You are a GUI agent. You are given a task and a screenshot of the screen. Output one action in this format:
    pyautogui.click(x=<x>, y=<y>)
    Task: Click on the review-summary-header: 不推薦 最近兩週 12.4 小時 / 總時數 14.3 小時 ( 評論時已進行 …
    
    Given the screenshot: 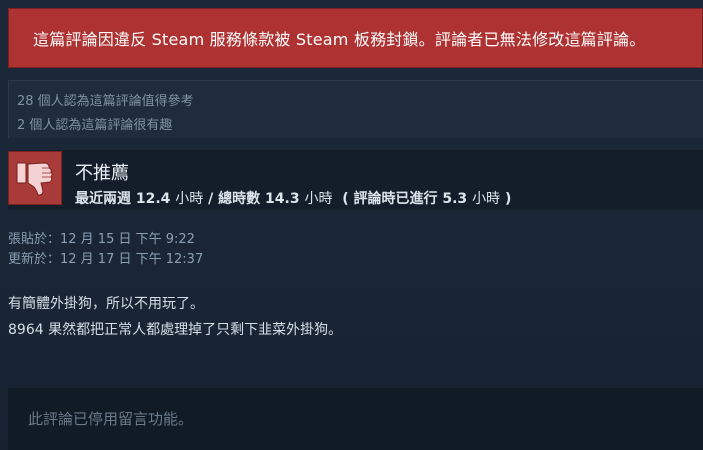 What is the action you would take?
    pyautogui.click(x=355, y=180)
    